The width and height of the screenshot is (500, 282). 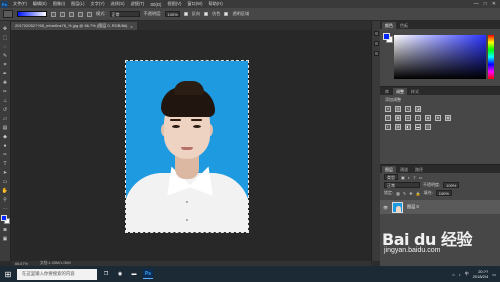 I want to click on color-balance-icon: ⚖, so click(x=408, y=118).